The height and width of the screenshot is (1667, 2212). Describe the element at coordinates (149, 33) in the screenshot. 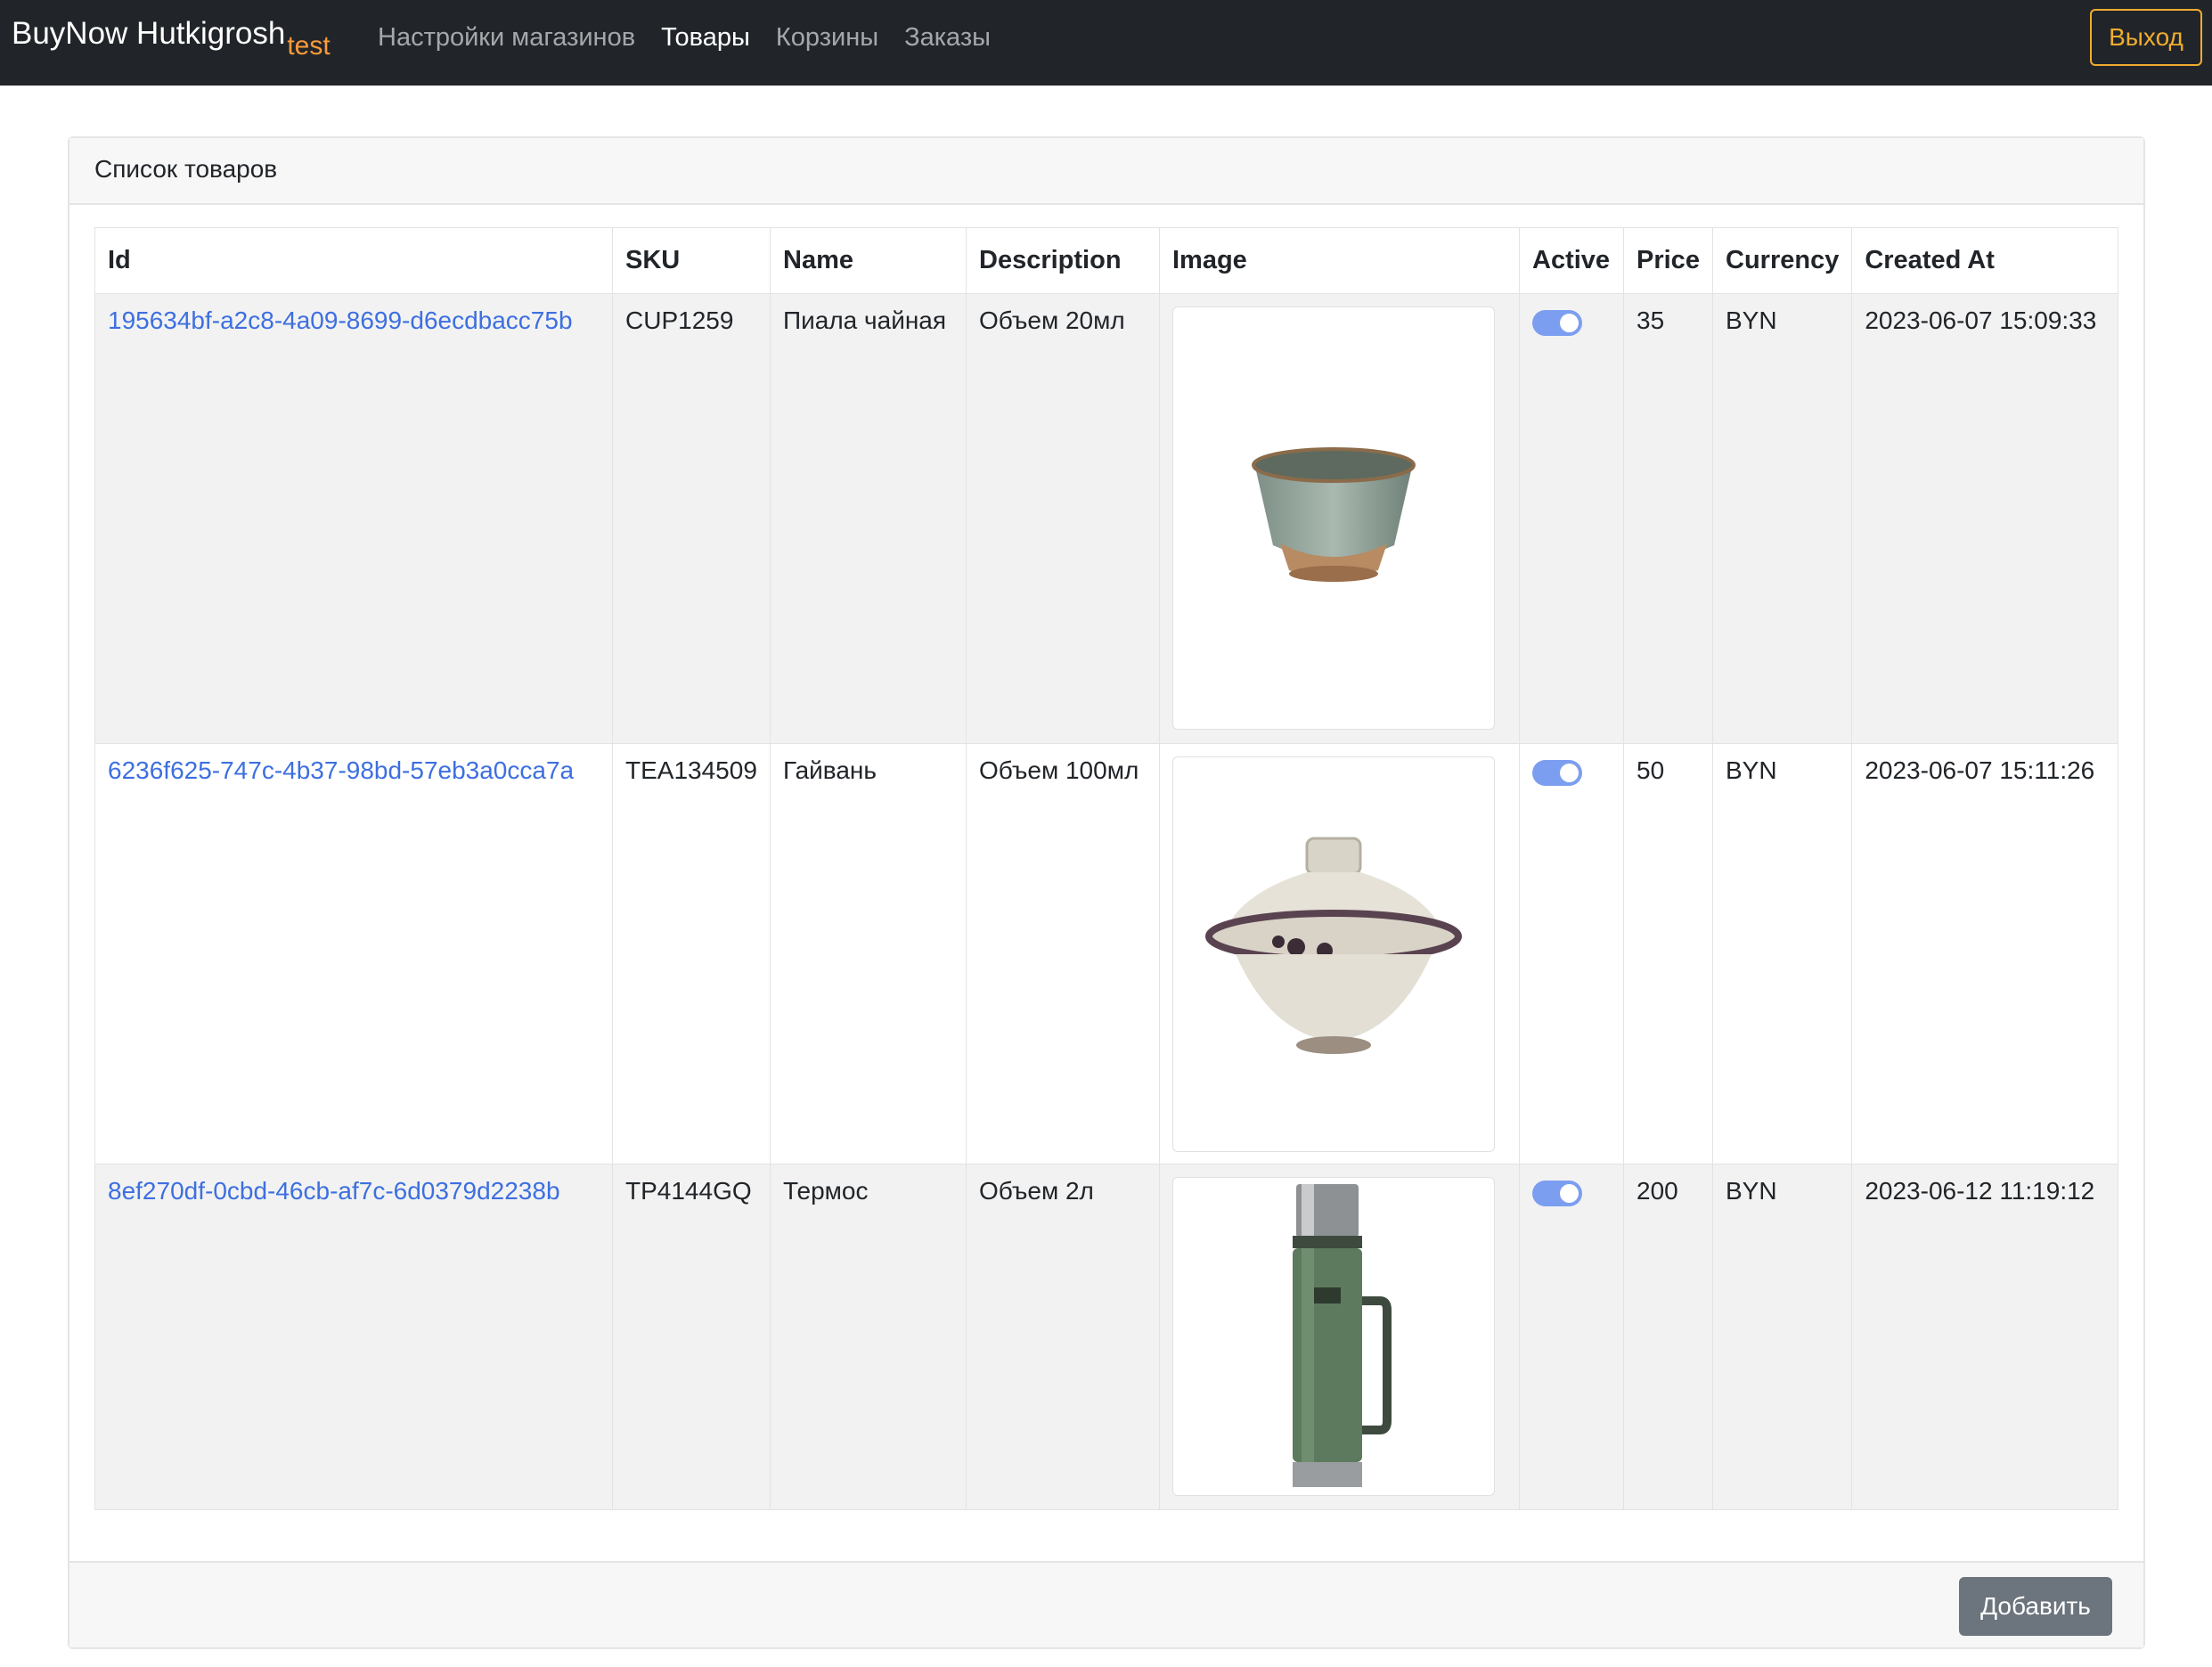

I see `brand-name: BuyNow Hutkigrosh` at that location.